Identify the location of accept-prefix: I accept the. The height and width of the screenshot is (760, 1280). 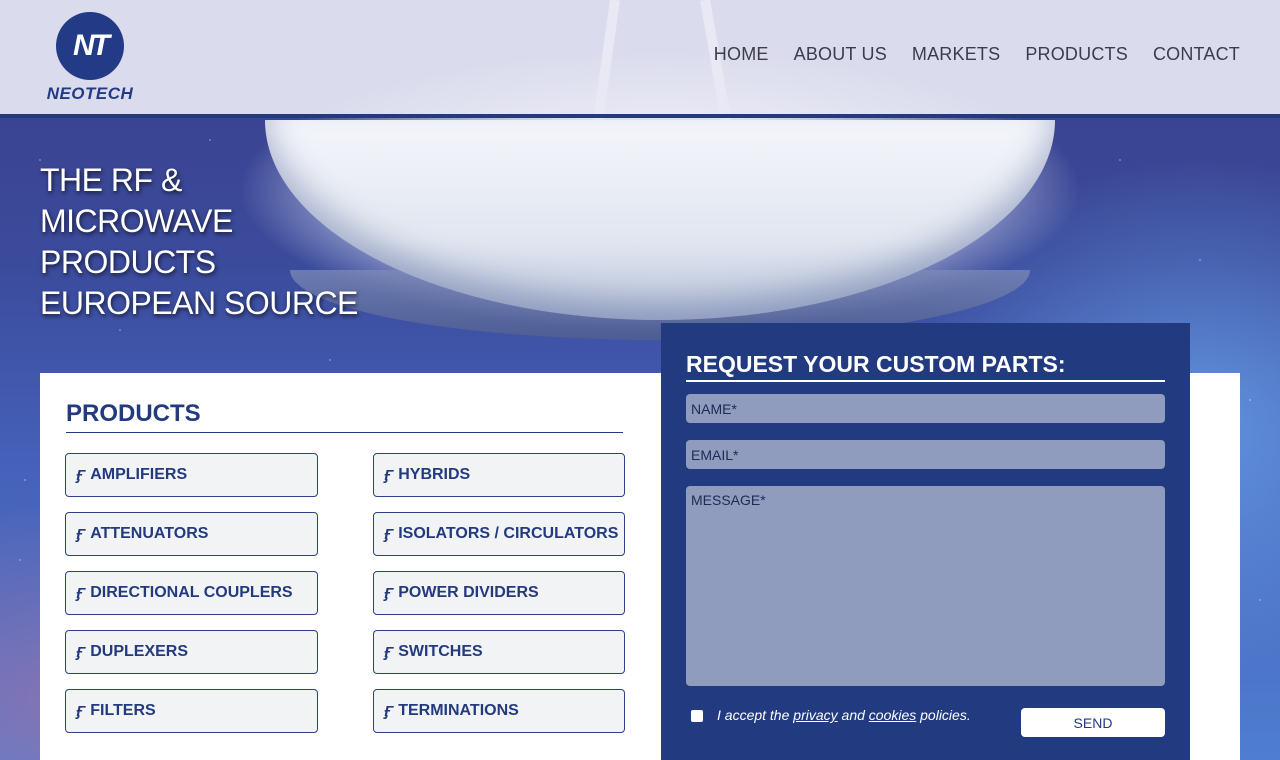
(753, 715).